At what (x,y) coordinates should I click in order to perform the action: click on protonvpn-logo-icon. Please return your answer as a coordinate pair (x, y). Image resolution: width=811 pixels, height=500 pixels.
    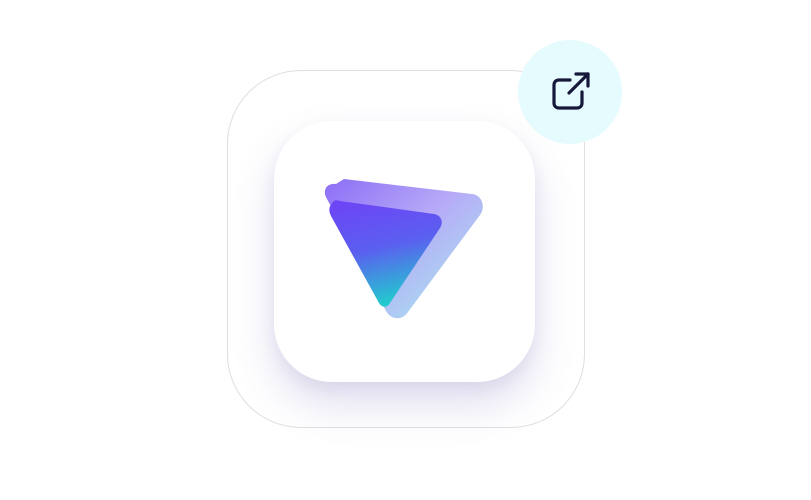
    Looking at the image, I should click on (403, 249).